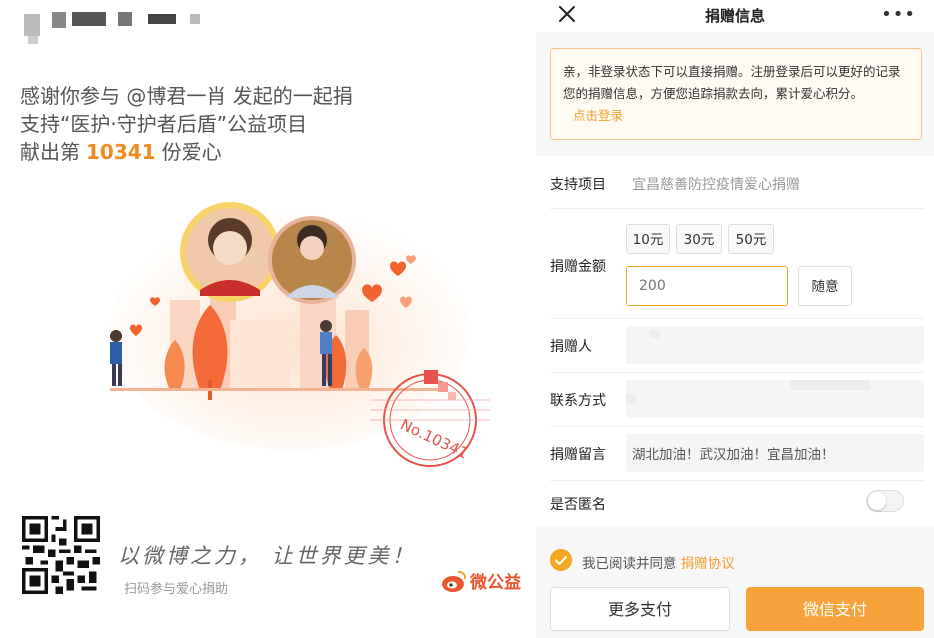  I want to click on project-row: 支持项目 宜昌慈善防控疫情爱心捐赠, so click(737, 182).